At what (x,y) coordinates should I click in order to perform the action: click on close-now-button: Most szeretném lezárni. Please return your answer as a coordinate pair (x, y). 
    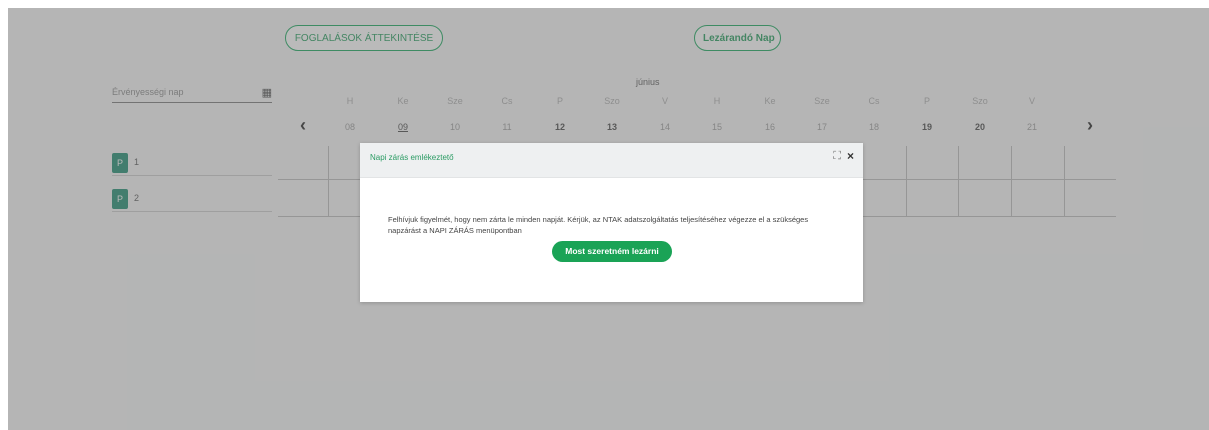
    Looking at the image, I should click on (612, 251).